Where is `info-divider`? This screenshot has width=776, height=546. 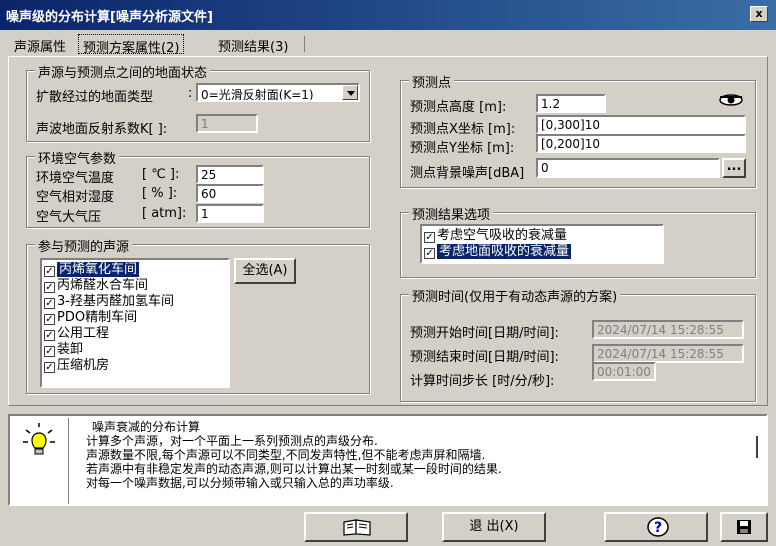
info-divider is located at coordinates (68, 461).